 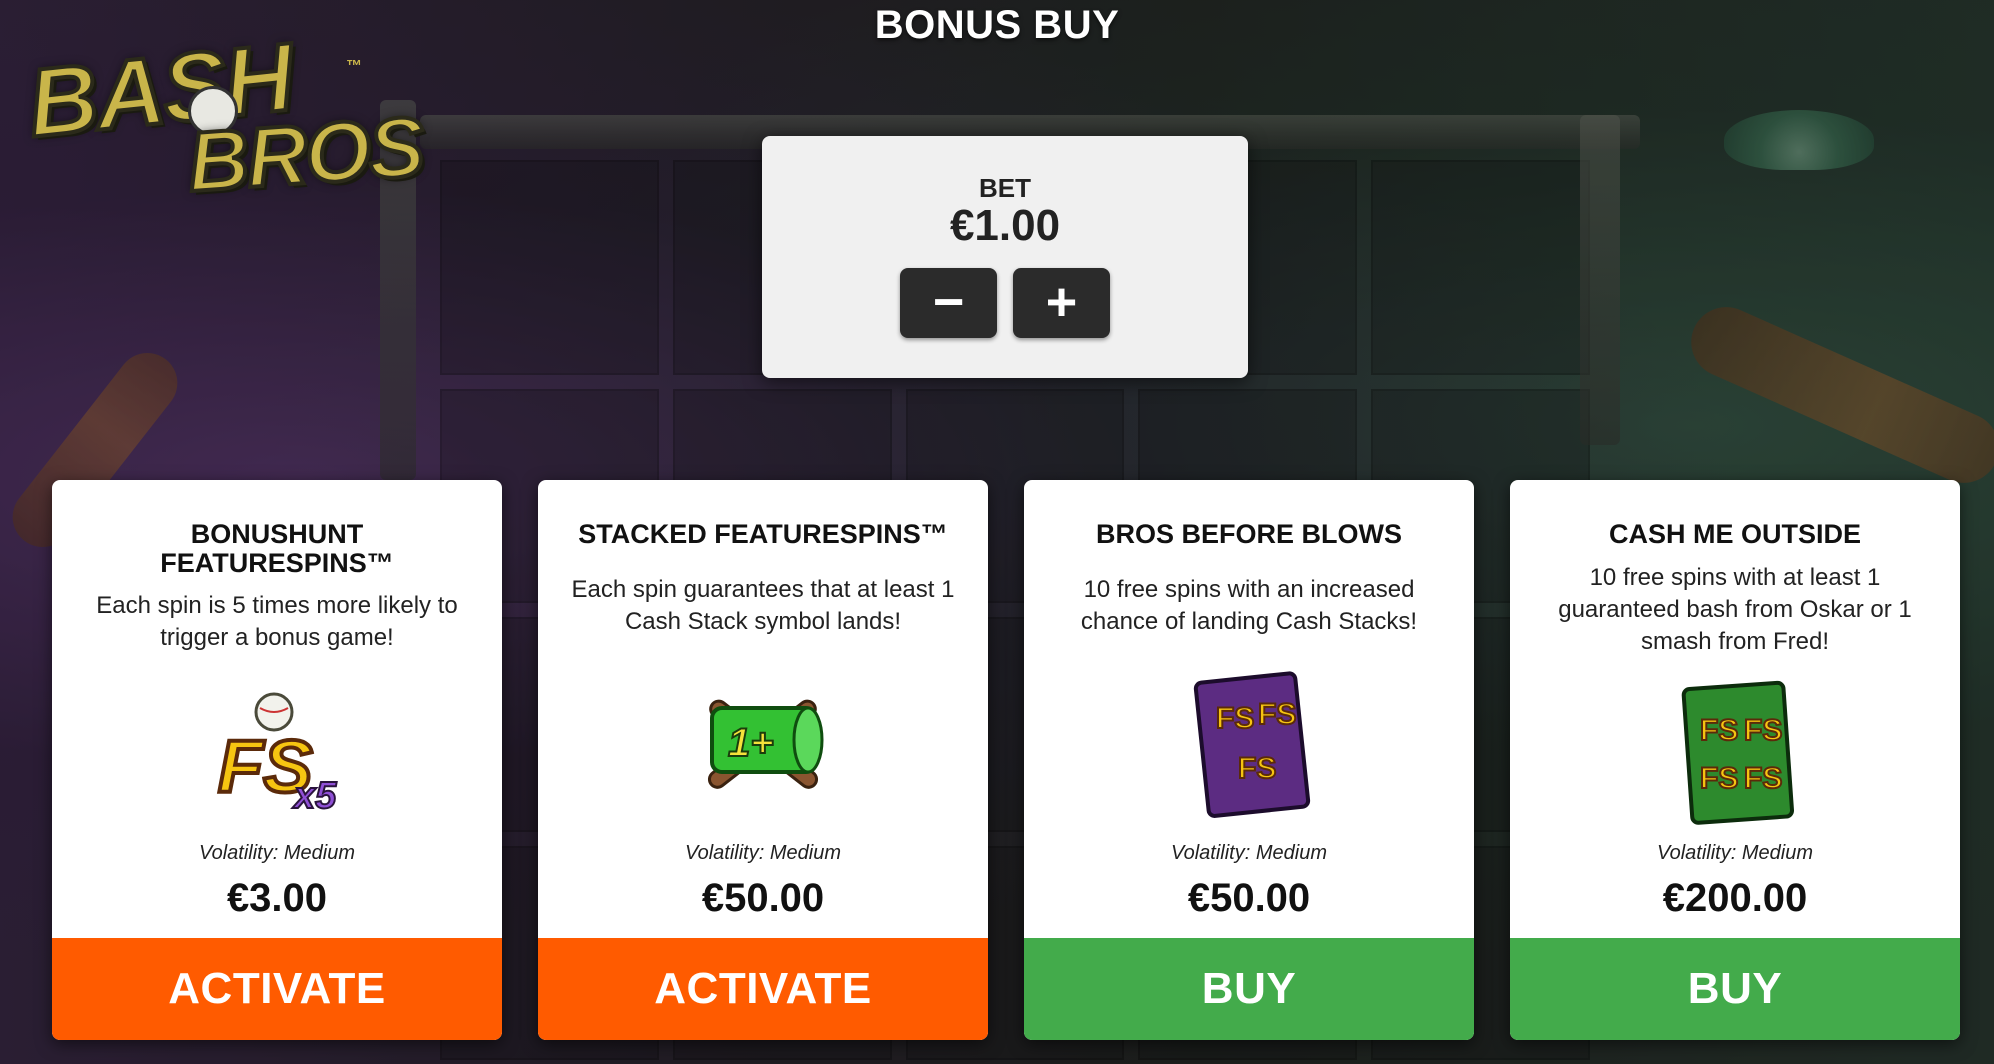 I want to click on decrease-bet-button: −, so click(x=948, y=303).